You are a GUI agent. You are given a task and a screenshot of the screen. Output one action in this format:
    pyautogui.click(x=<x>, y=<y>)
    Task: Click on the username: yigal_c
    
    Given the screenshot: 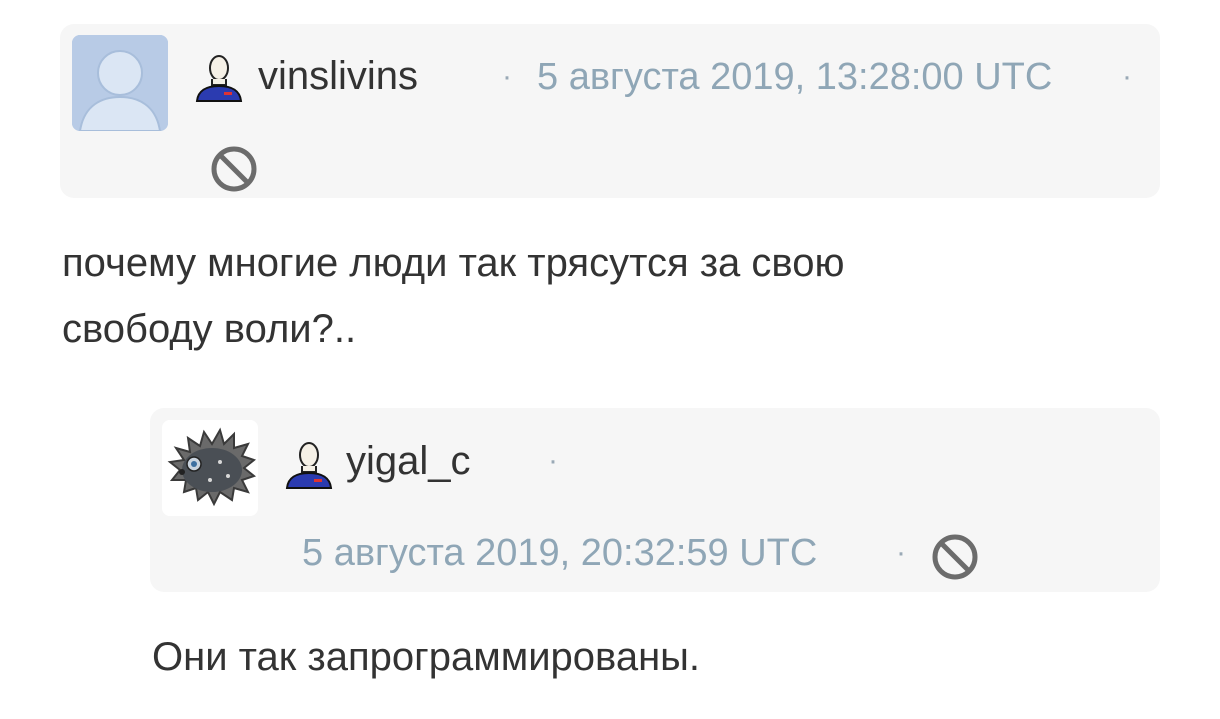 What is the action you would take?
    pyautogui.click(x=408, y=461)
    